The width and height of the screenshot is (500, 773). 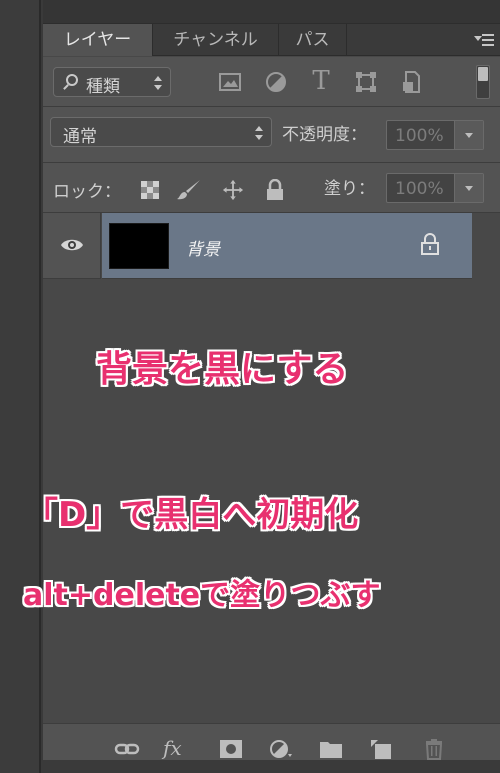 What do you see at coordinates (191, 515) in the screenshot?
I see `annotation-reset-colors: 「D」で黒白へ初期化` at bounding box center [191, 515].